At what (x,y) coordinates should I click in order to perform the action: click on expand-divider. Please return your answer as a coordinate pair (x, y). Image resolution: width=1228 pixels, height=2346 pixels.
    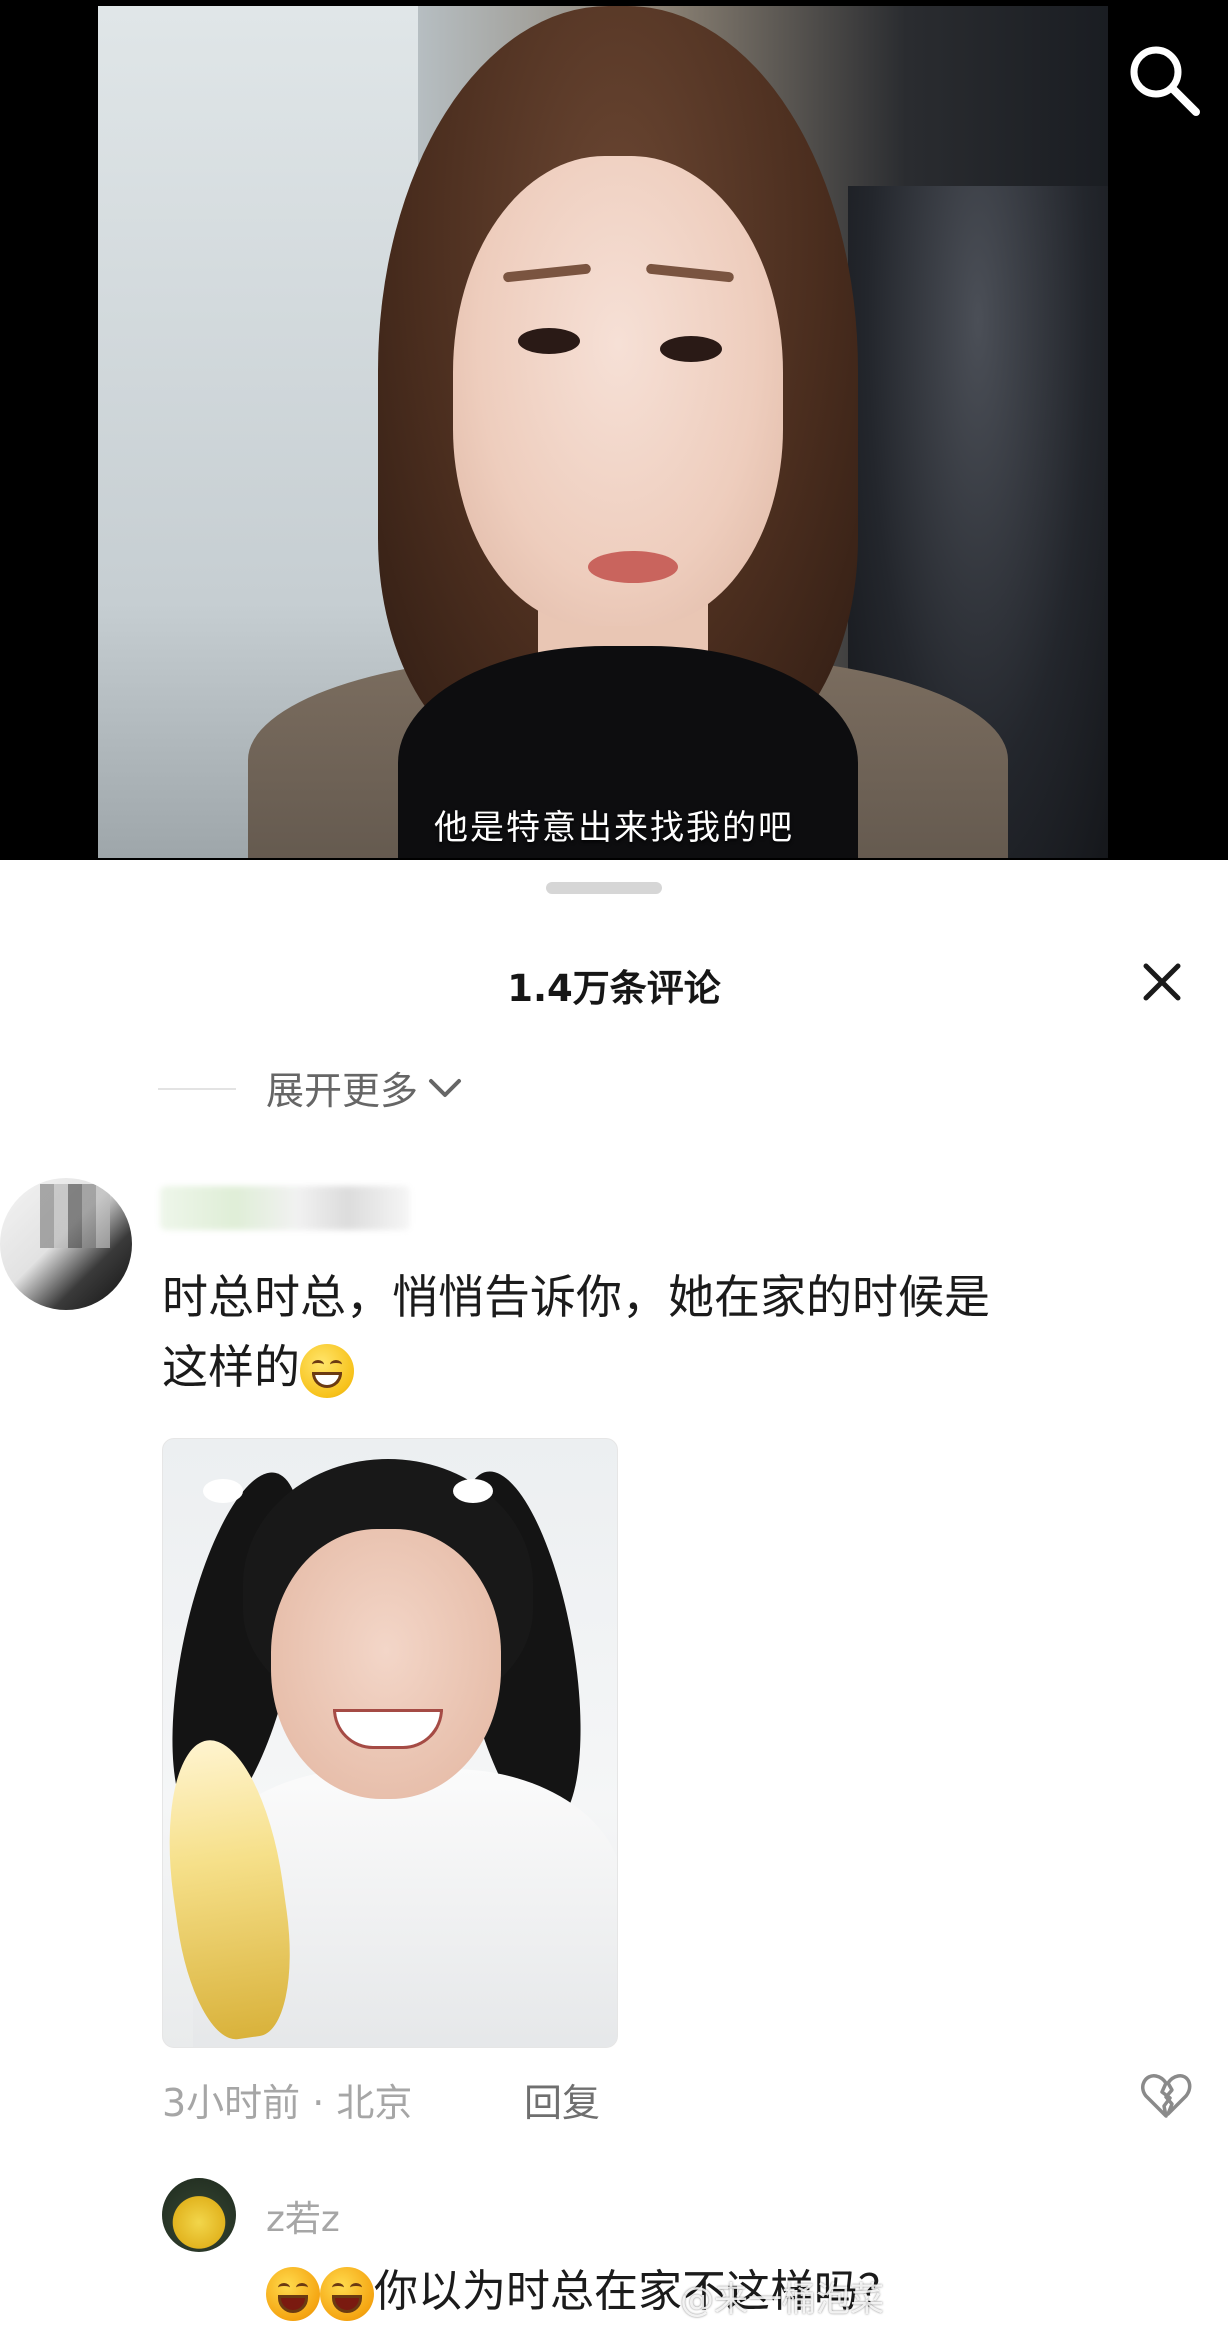
    Looking at the image, I should click on (197, 1089).